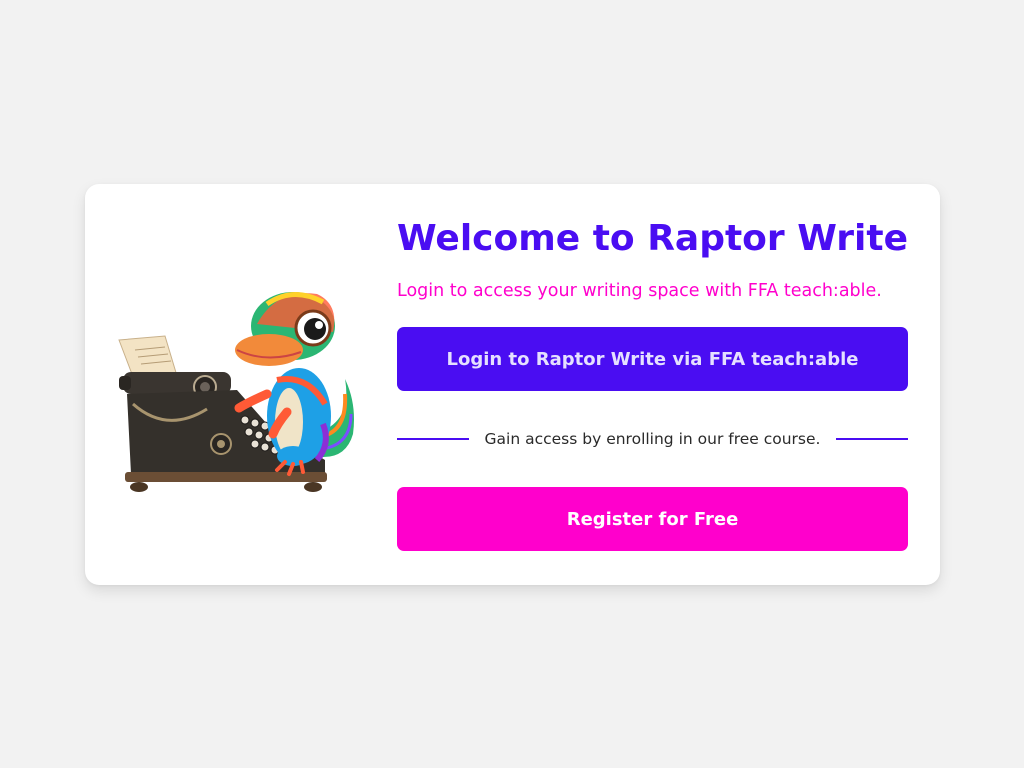  I want to click on divider-line-left, so click(433, 439).